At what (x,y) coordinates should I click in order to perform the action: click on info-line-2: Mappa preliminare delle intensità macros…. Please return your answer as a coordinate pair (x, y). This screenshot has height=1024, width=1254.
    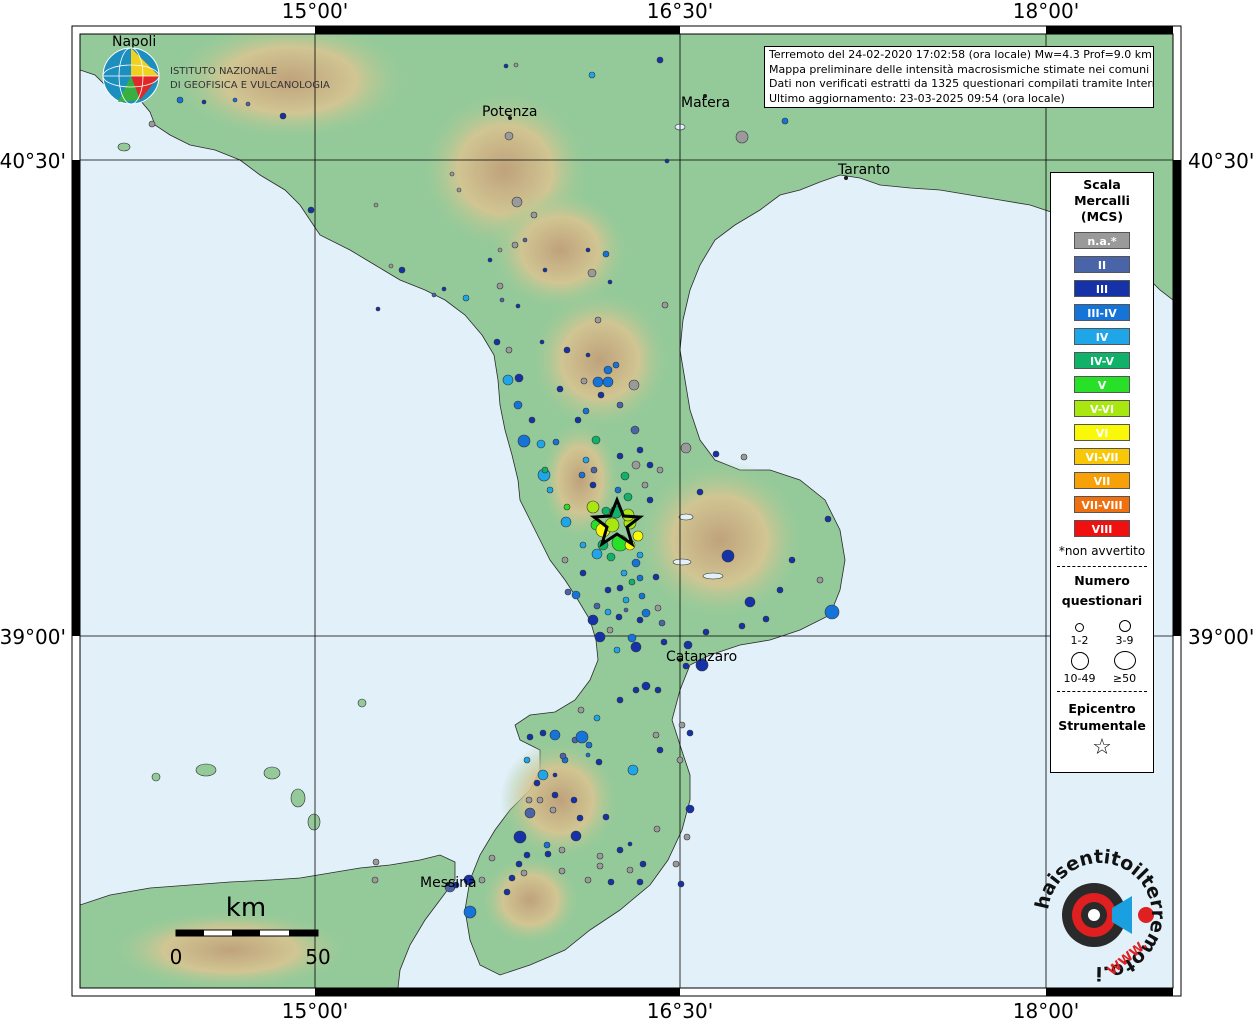
    Looking at the image, I should click on (959, 69).